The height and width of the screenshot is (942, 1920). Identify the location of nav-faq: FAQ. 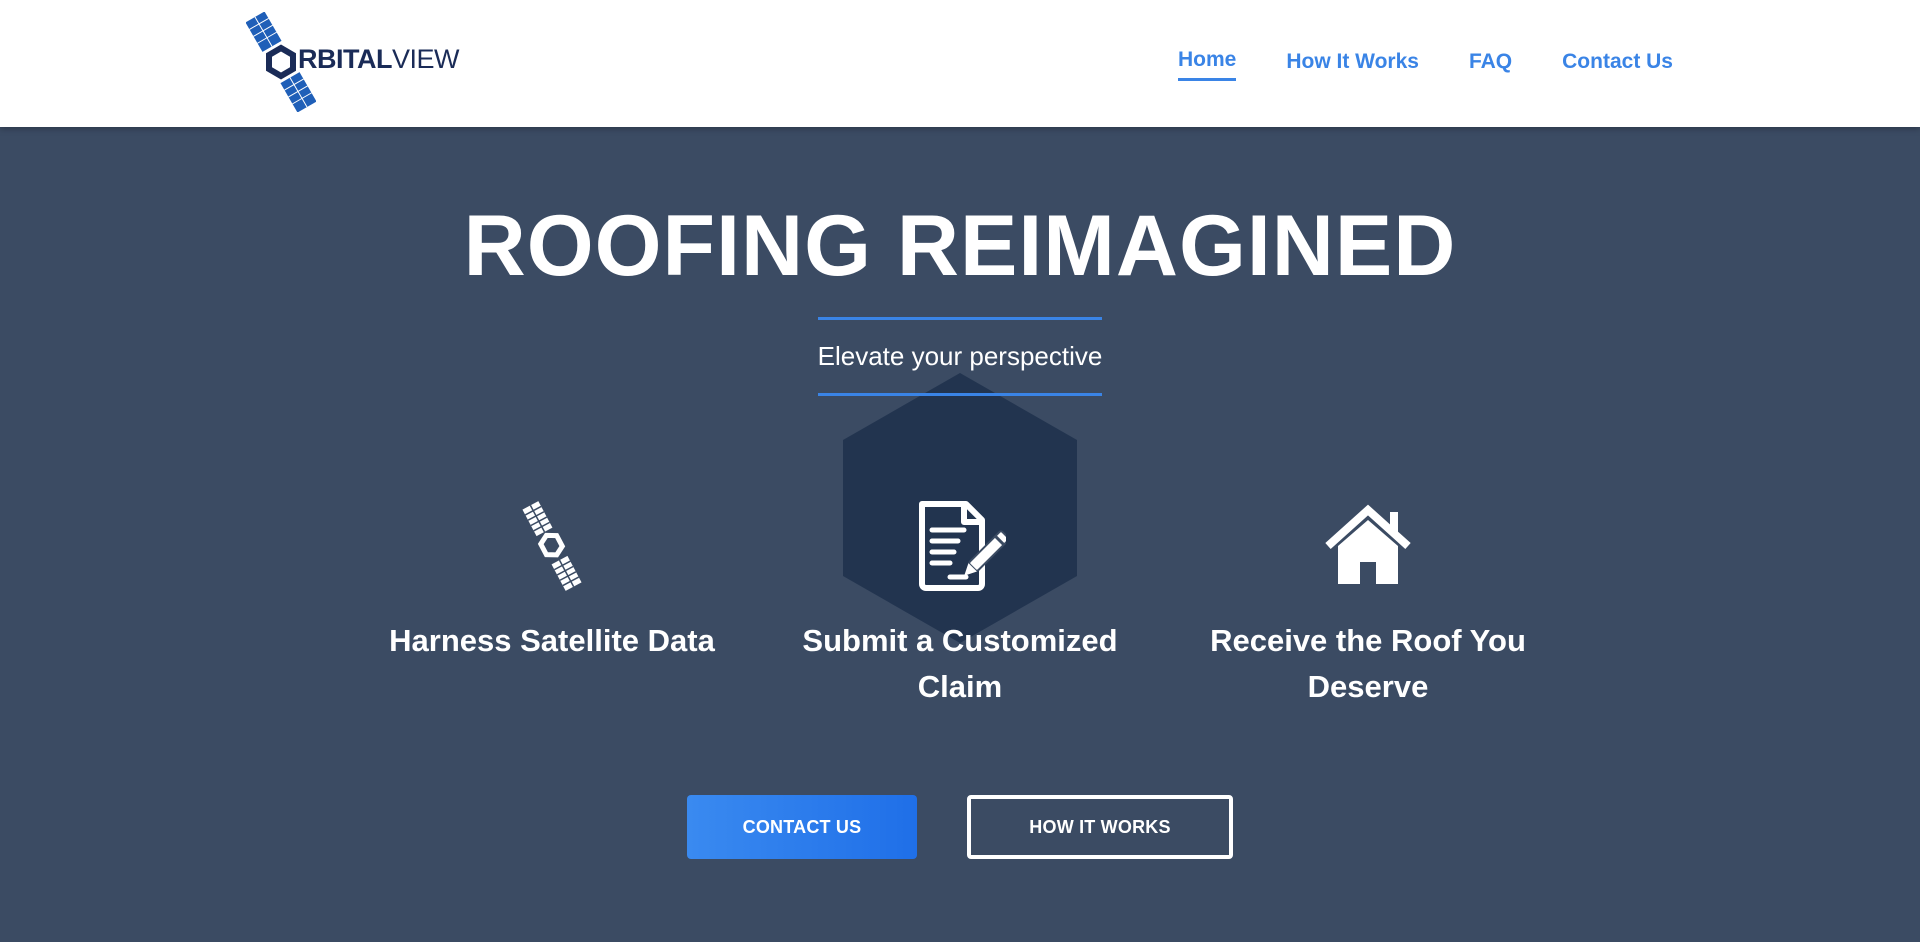
(1490, 65).